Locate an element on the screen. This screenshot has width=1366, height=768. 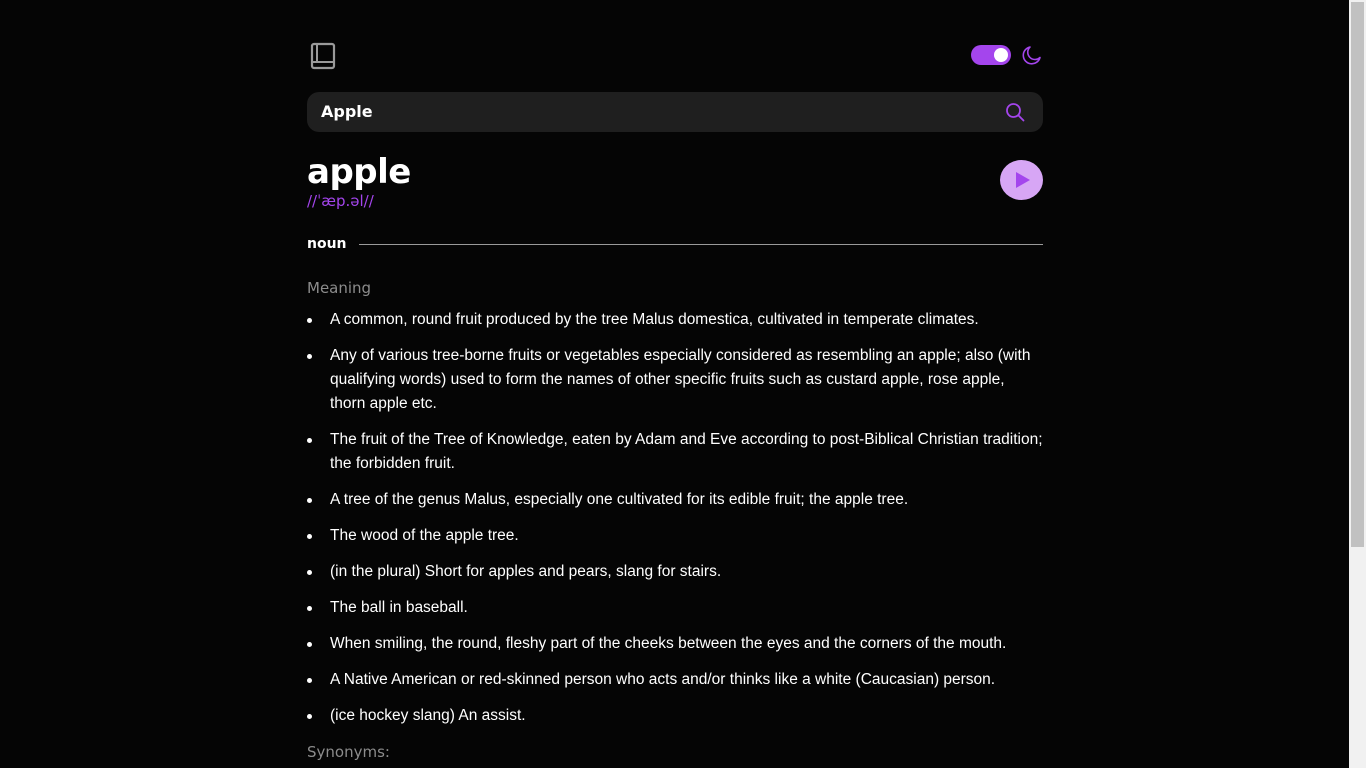
definition-item: (ice hockey slang) An assist. is located at coordinates (675, 716).